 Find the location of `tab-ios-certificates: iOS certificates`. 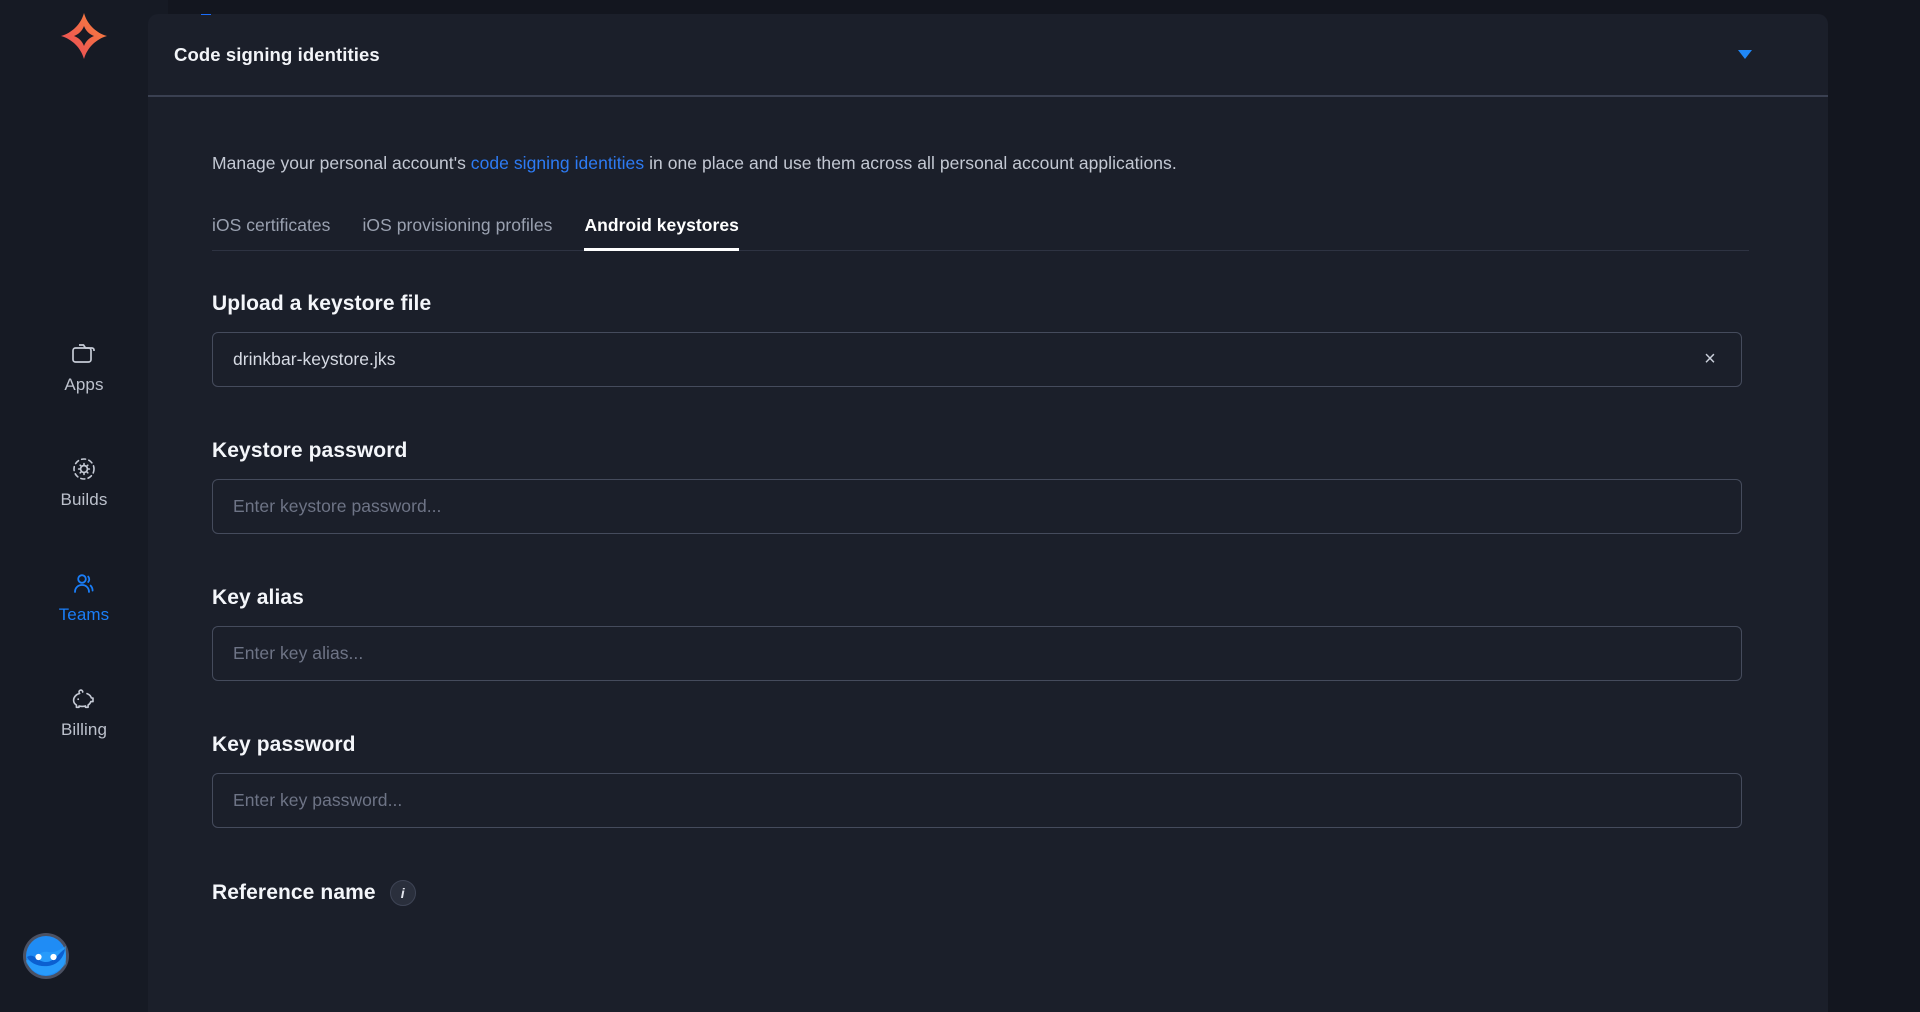

tab-ios-certificates: iOS certificates is located at coordinates (271, 232).